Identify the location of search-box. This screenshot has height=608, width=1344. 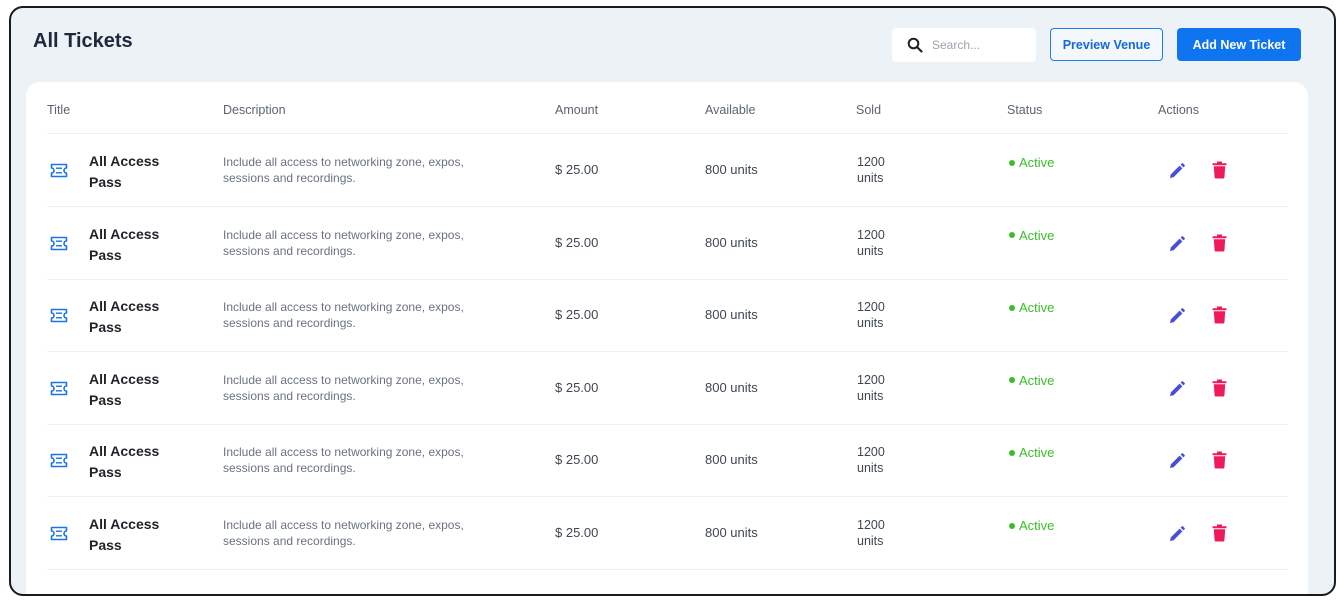
(964, 45).